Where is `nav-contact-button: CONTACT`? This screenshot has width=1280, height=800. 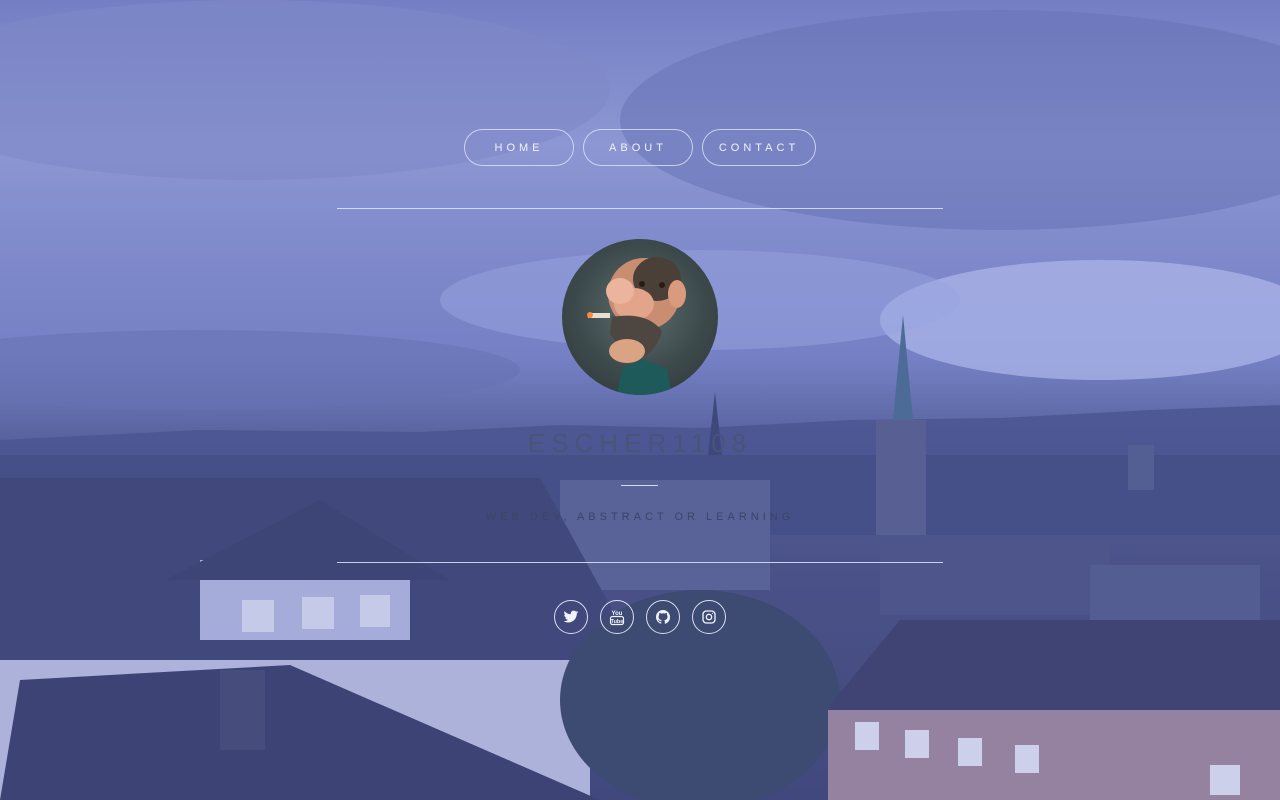 nav-contact-button: CONTACT is located at coordinates (759, 147).